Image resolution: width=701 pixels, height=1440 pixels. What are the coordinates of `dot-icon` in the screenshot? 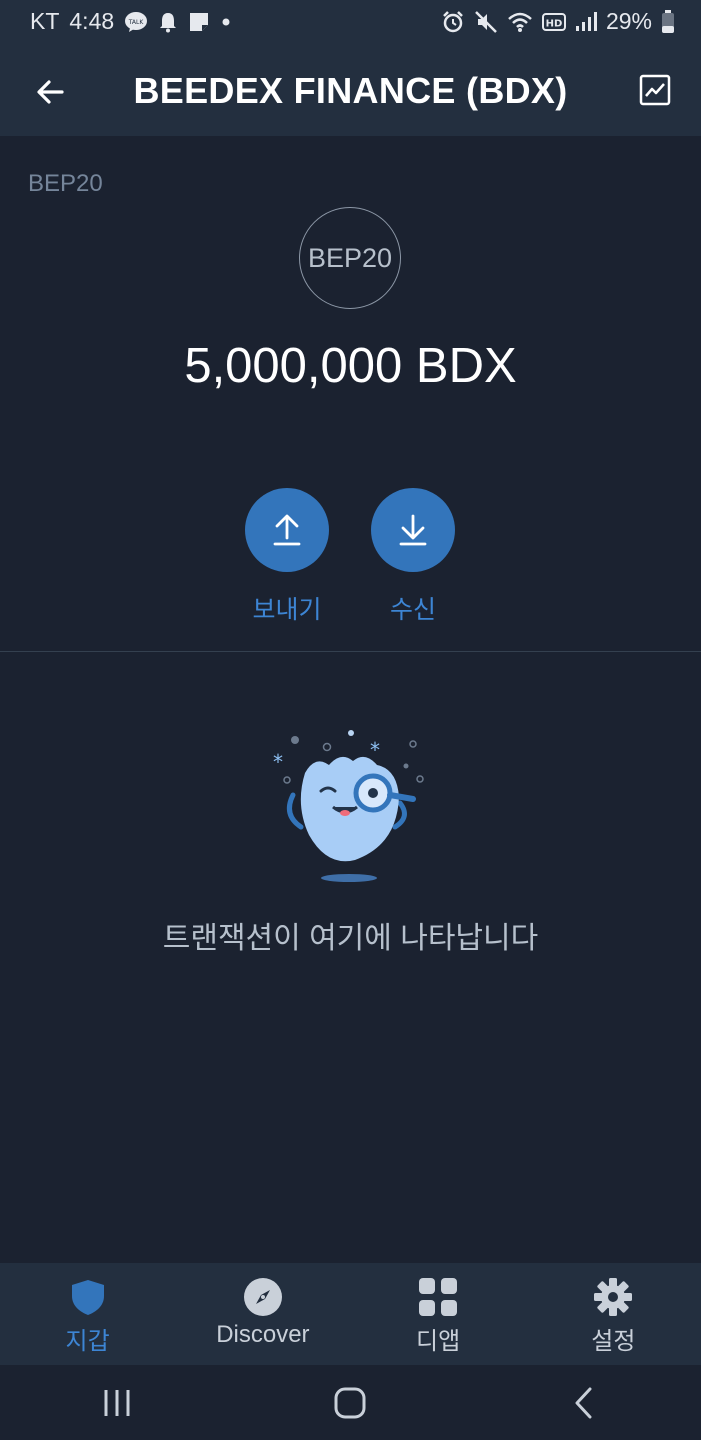 It's located at (226, 22).